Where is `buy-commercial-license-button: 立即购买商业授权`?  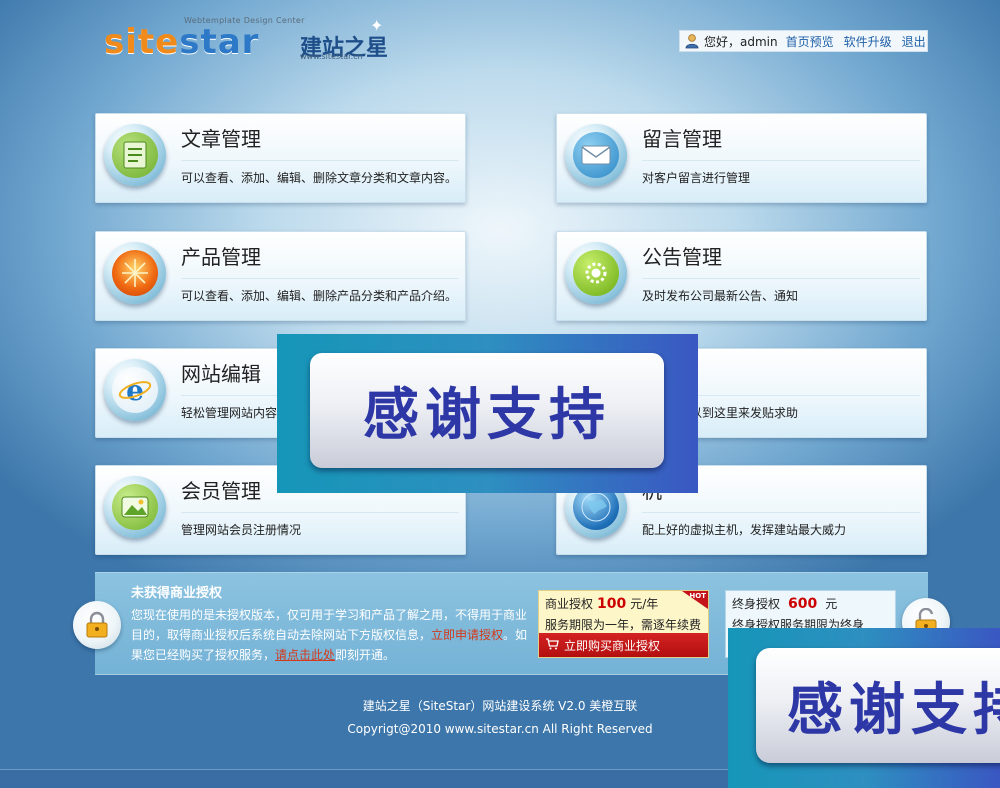 buy-commercial-license-button: 立即购买商业授权 is located at coordinates (623, 645).